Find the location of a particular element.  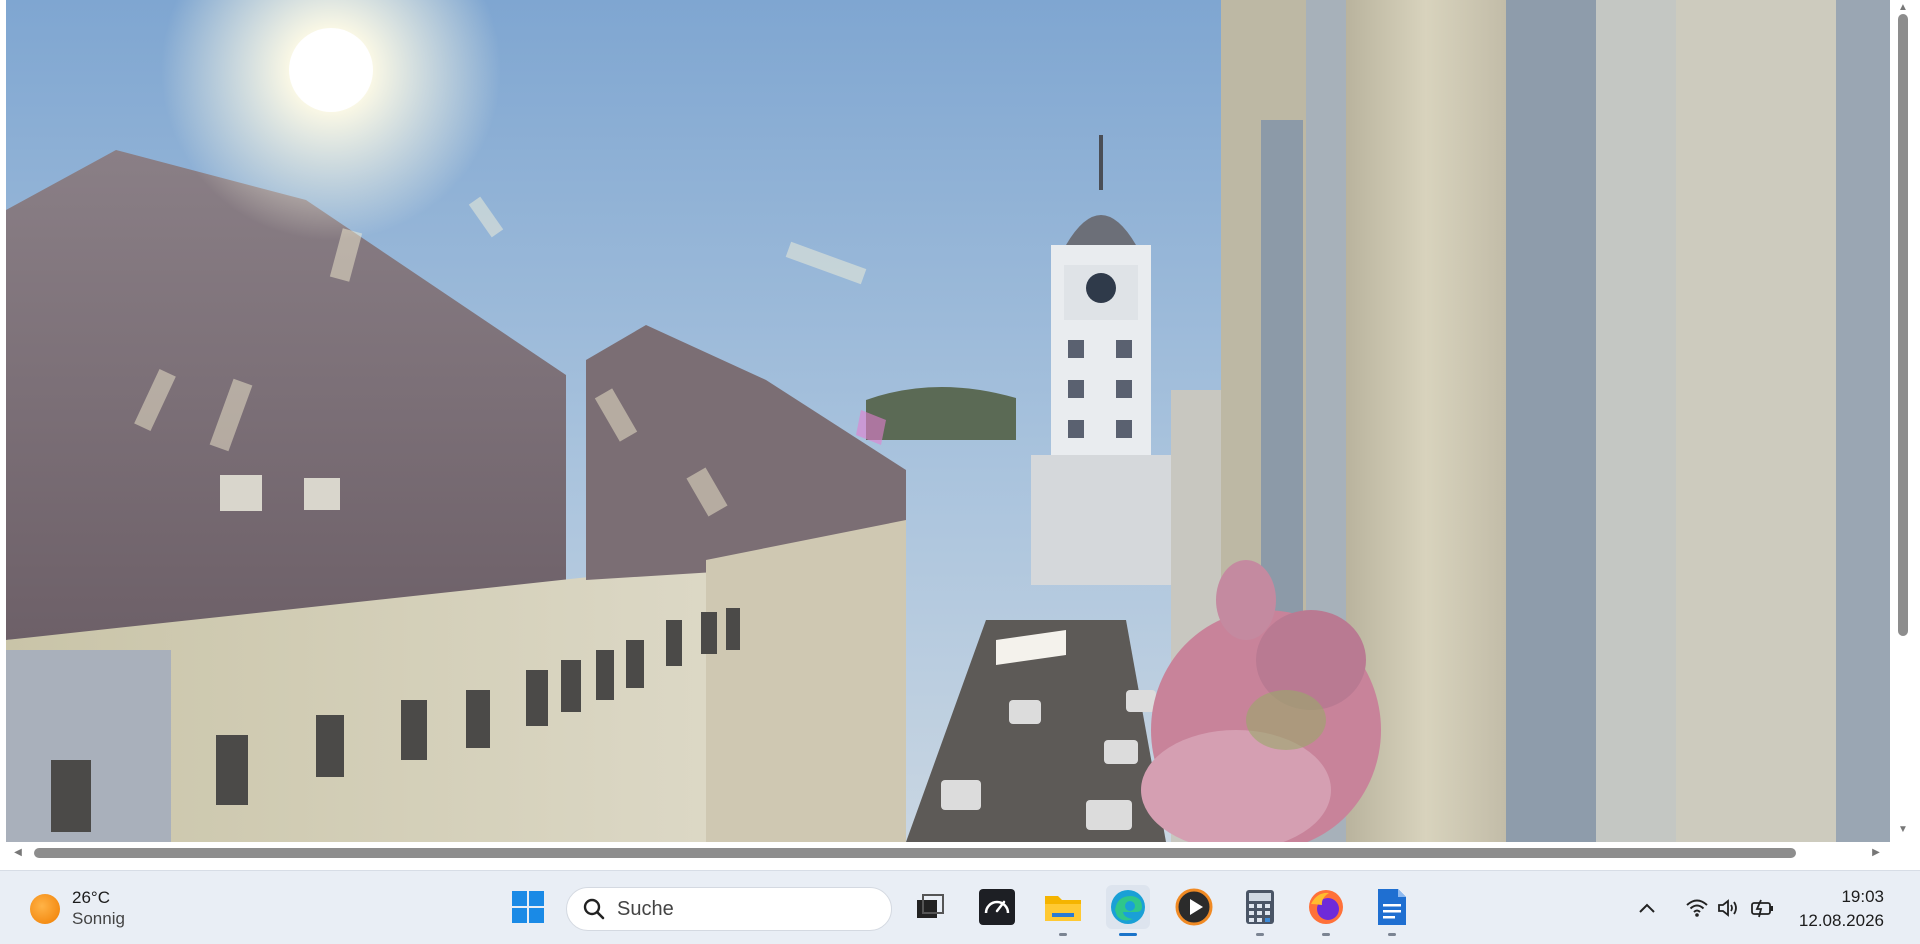

firefox-app is located at coordinates (1326, 910).